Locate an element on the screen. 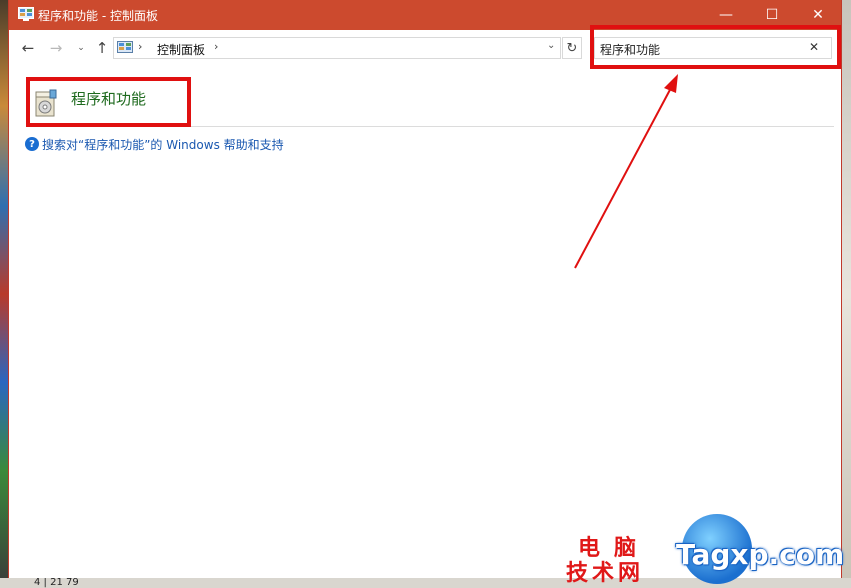  result-highlight-box is located at coordinates (108, 102).